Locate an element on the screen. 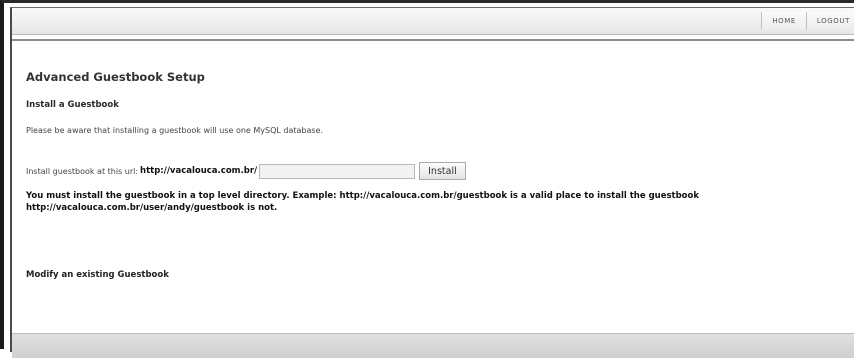 This screenshot has height=358, width=854. top-nav: HOME LOGOUT is located at coordinates (807, 21).